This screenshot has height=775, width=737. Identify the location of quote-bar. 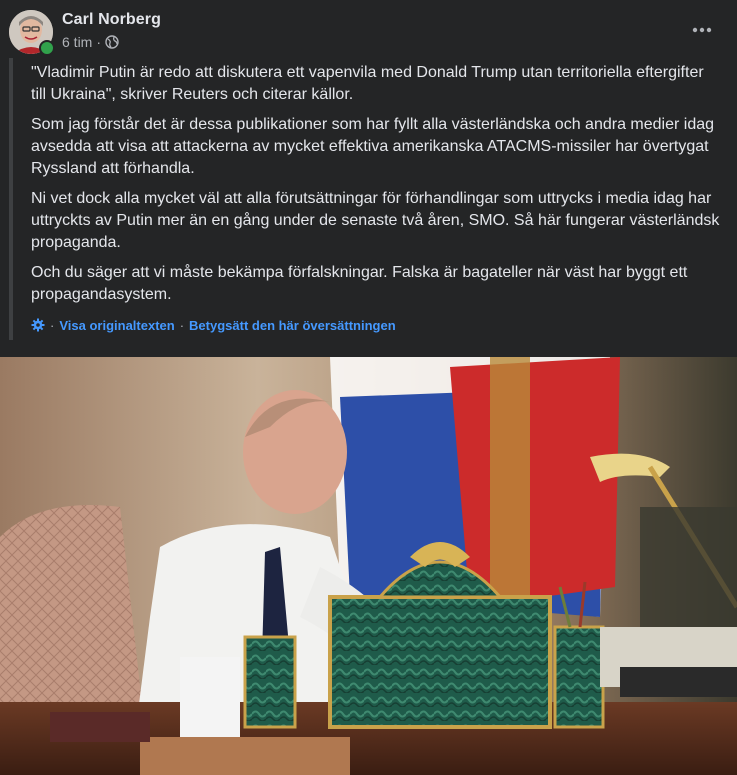
(11, 199).